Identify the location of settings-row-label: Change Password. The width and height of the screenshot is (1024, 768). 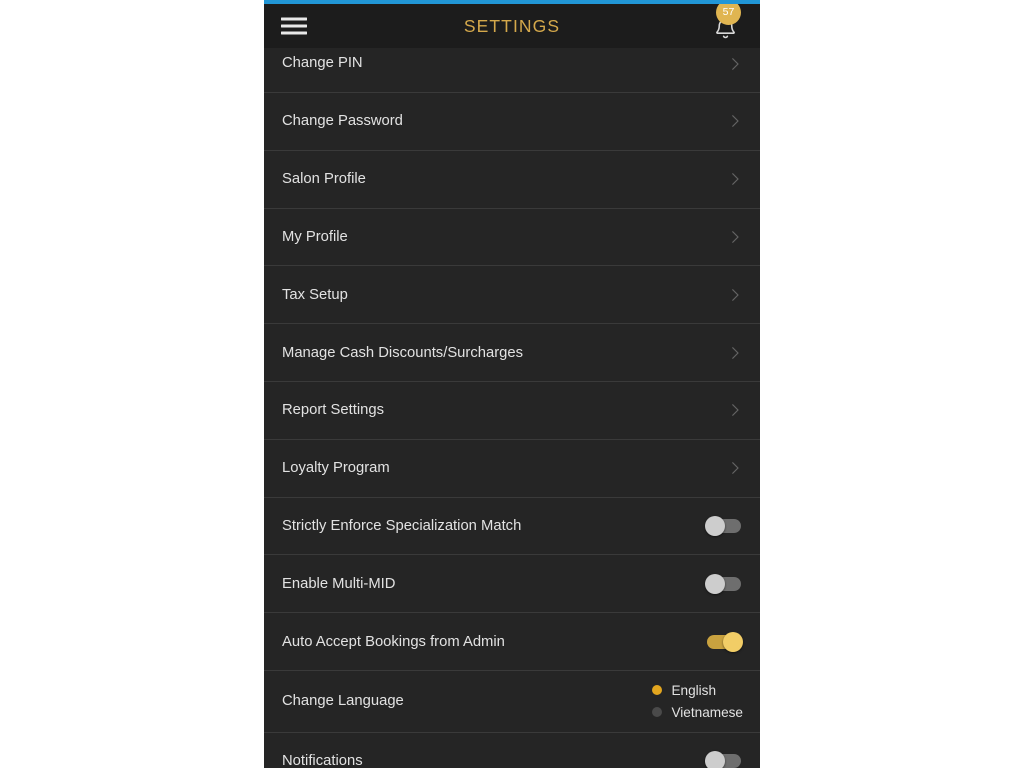
(342, 121).